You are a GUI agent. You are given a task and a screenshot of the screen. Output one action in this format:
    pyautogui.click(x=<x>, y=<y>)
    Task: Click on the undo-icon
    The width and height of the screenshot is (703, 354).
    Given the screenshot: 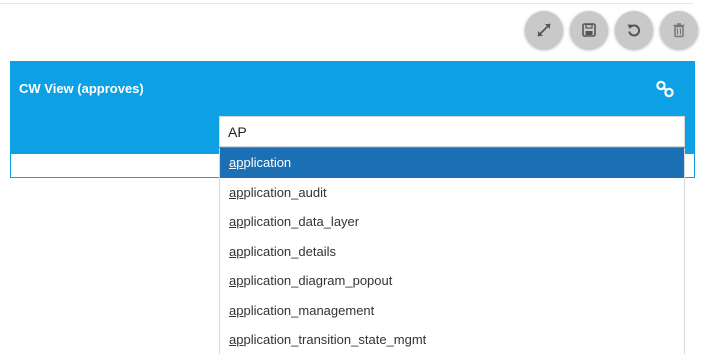 What is the action you would take?
    pyautogui.click(x=634, y=30)
    